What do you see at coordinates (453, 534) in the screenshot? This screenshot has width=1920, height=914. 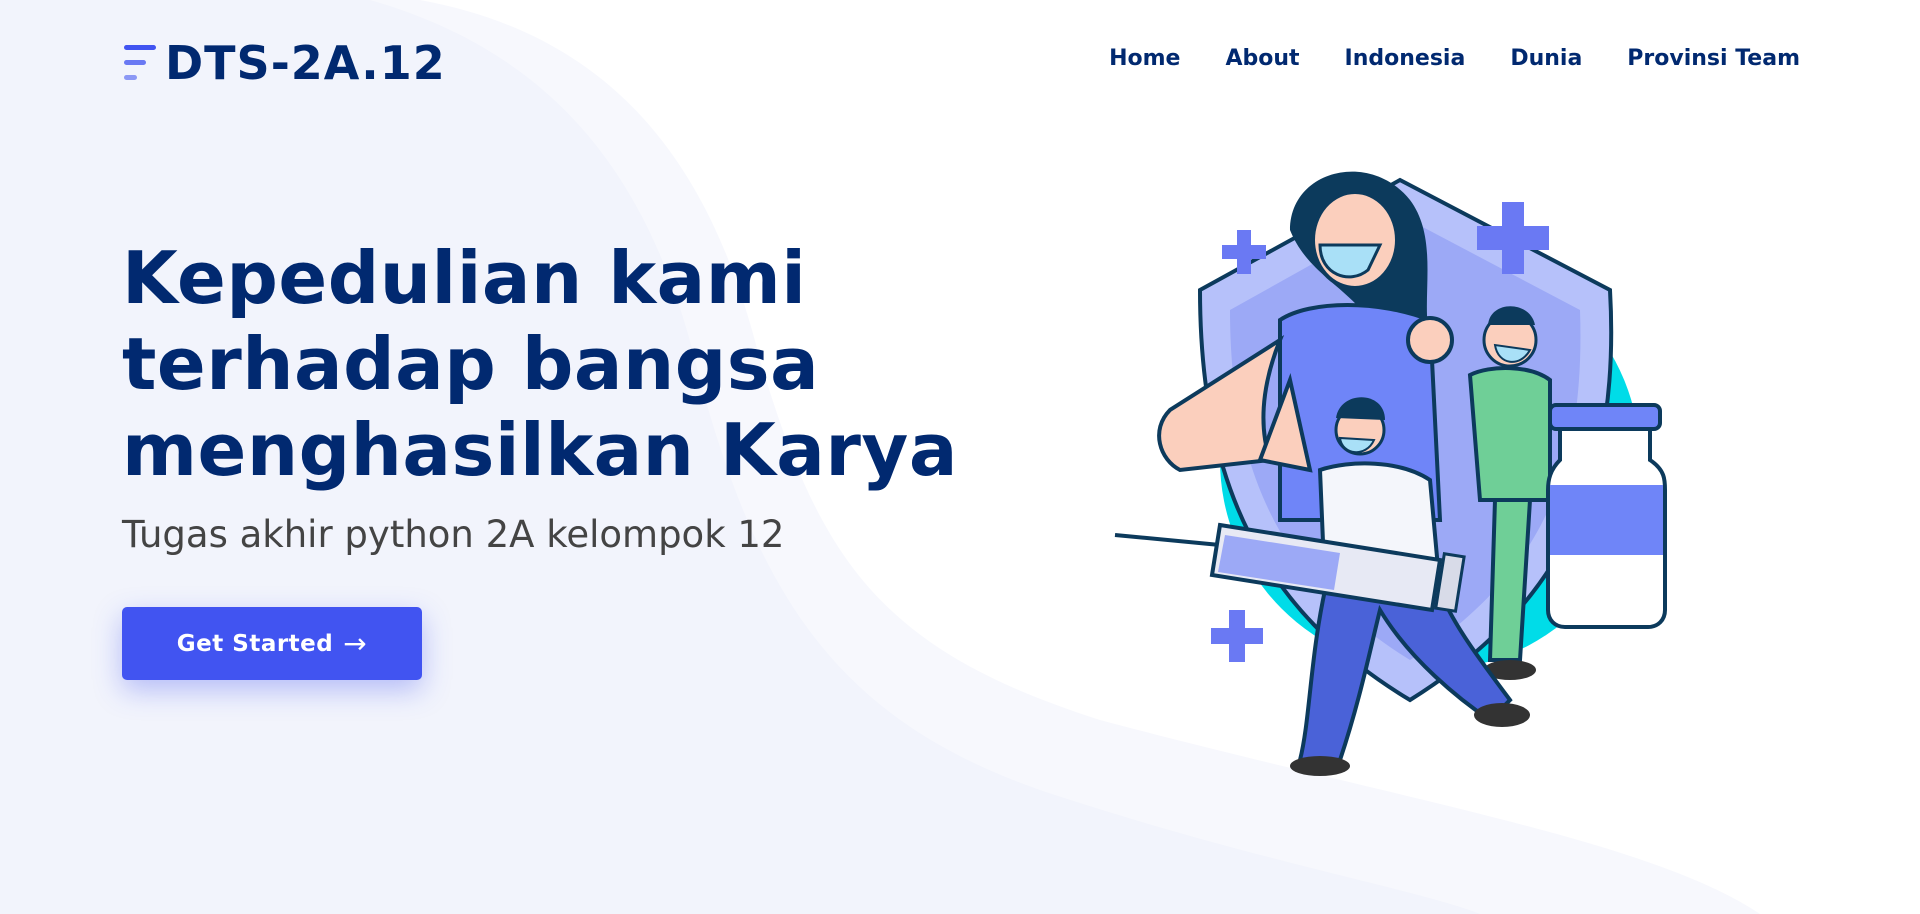 I see `hero-subtitle: Tugas akhir python 2A kelompok 12` at bounding box center [453, 534].